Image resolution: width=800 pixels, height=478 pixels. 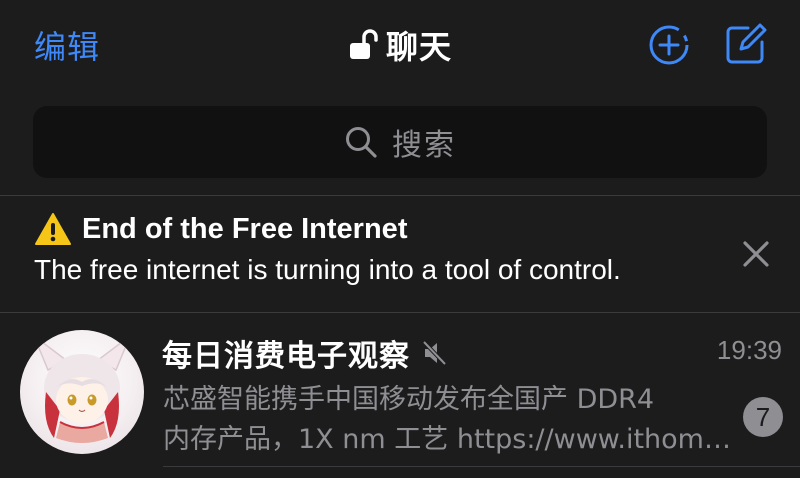 What do you see at coordinates (481, 466) in the screenshot?
I see `divider` at bounding box center [481, 466].